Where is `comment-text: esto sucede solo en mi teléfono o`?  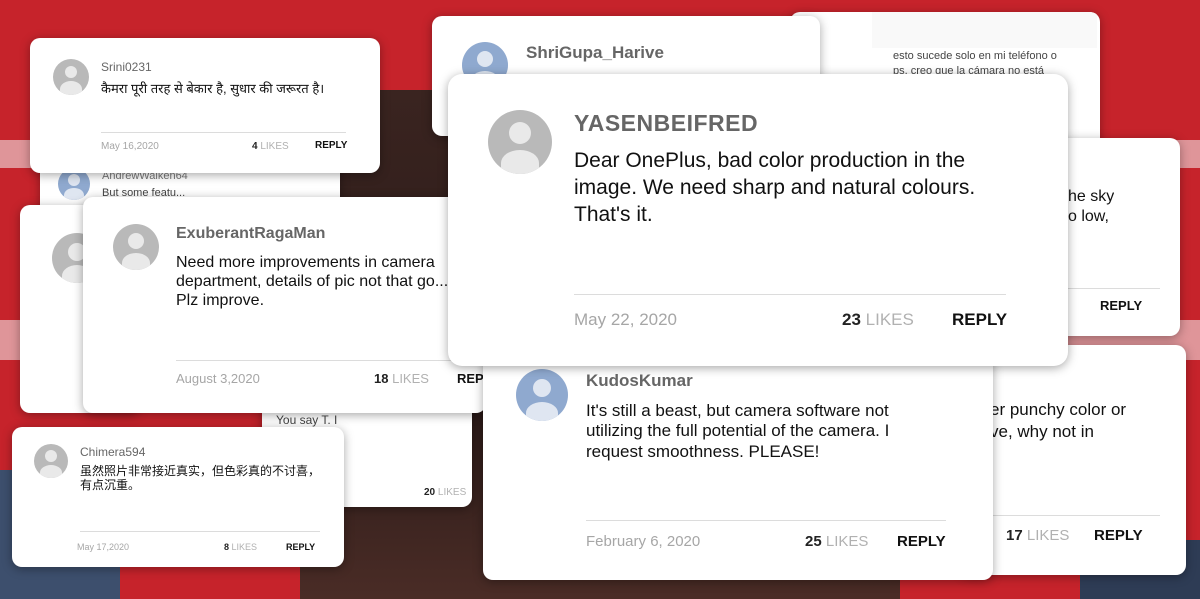
comment-text: esto sucede solo en mi teléfono o is located at coordinates (975, 56).